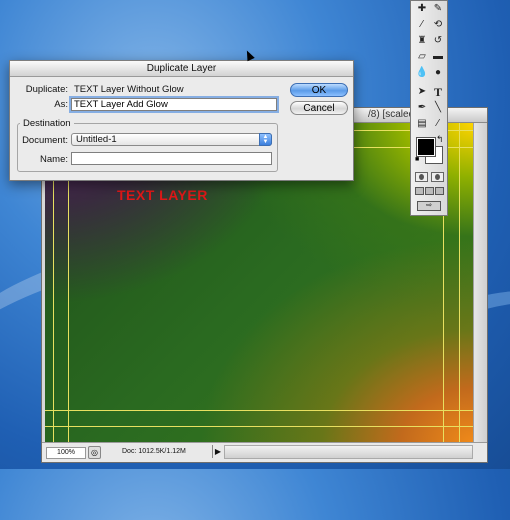  I want to click on zoom-field: 100%, so click(66, 453).